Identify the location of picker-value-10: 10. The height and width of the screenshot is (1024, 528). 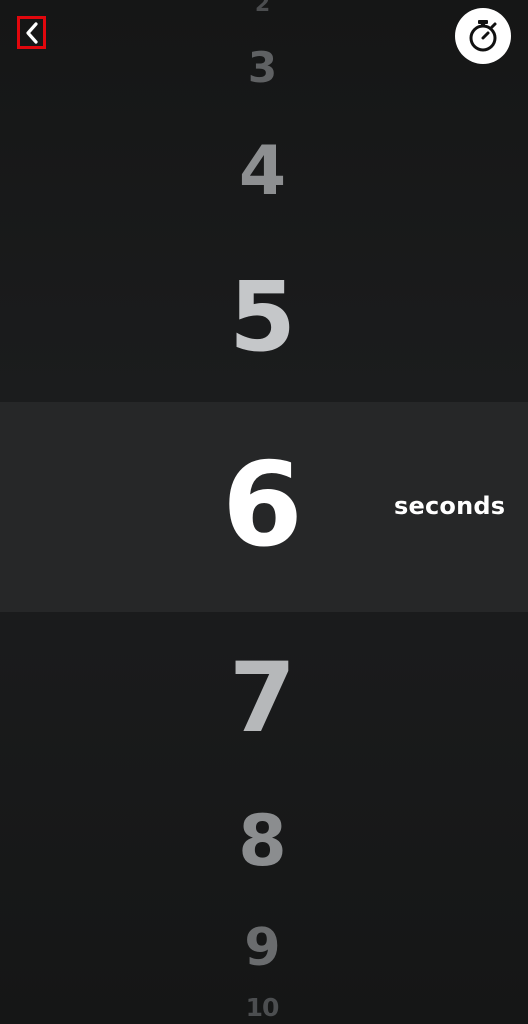
(263, 1007).